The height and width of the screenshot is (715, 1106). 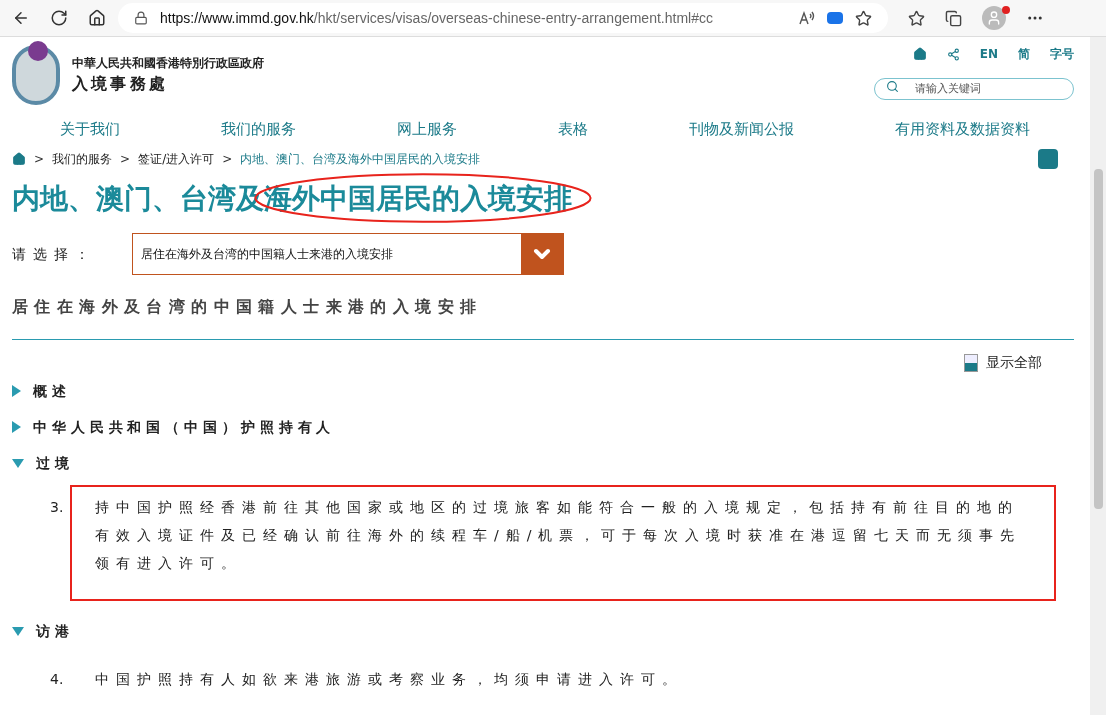 I want to click on collections-icon, so click(x=953, y=18).